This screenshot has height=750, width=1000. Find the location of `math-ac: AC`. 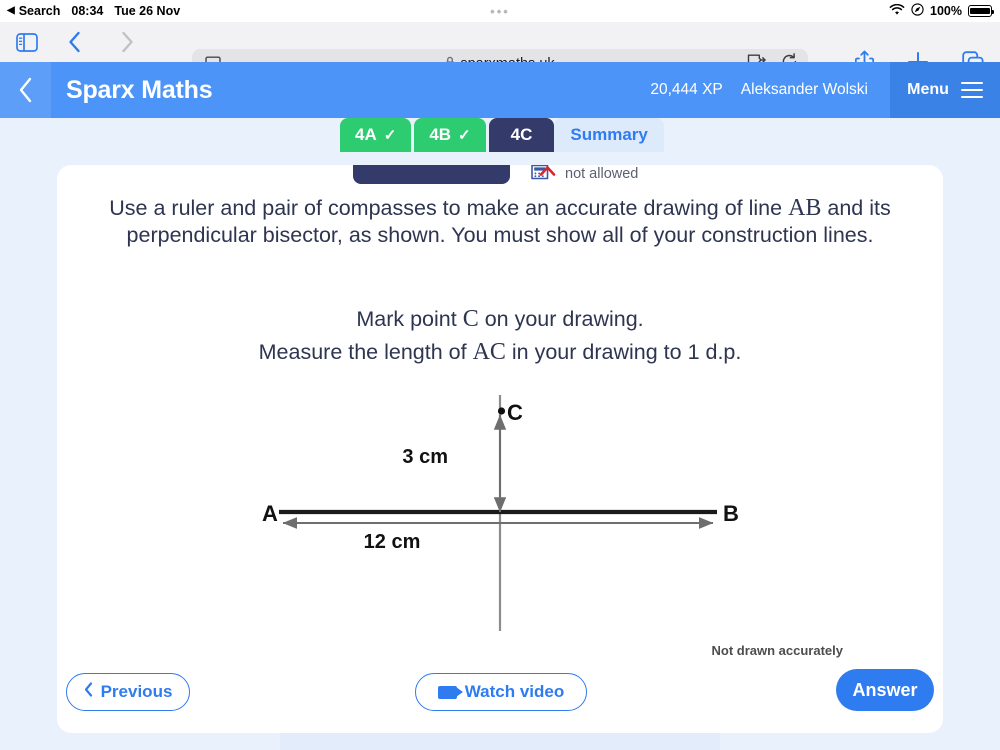

math-ac: AC is located at coordinates (489, 352).